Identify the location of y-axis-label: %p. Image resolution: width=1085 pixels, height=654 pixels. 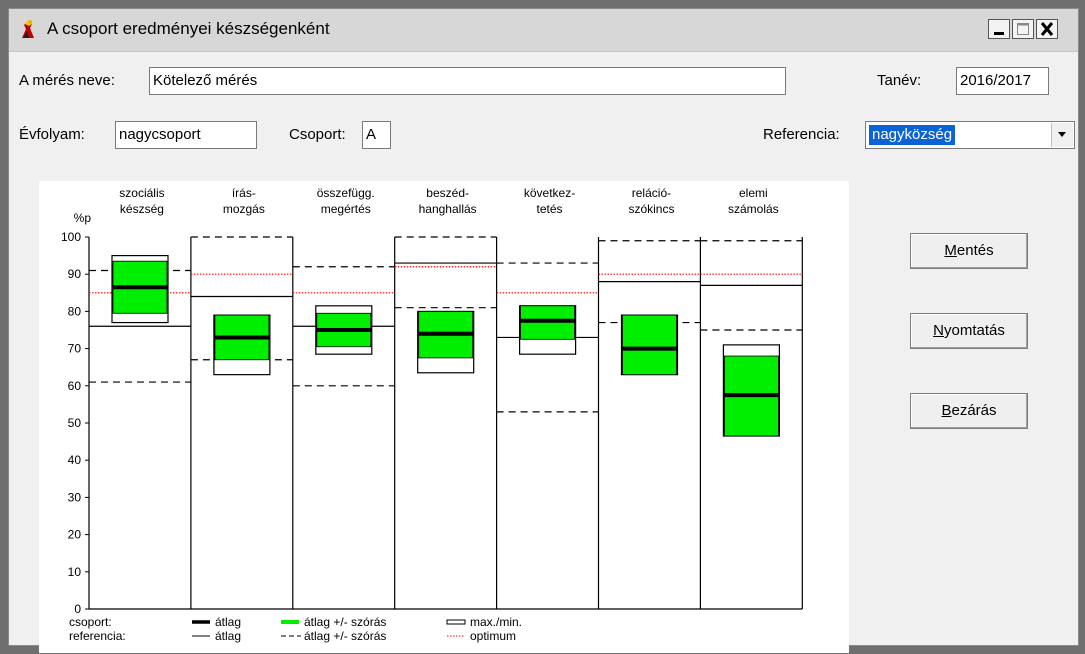
(83, 218).